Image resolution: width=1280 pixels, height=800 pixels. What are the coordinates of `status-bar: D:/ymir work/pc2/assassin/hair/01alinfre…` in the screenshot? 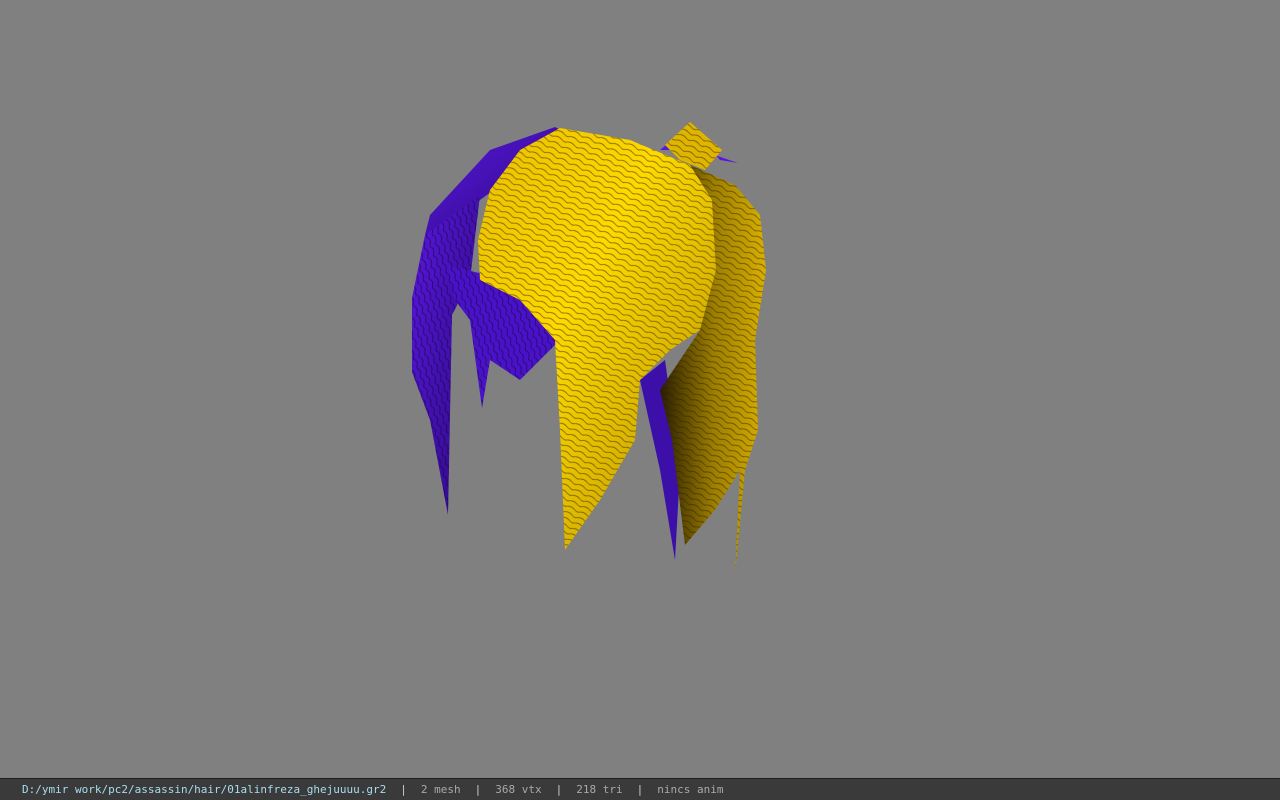 It's located at (640, 789).